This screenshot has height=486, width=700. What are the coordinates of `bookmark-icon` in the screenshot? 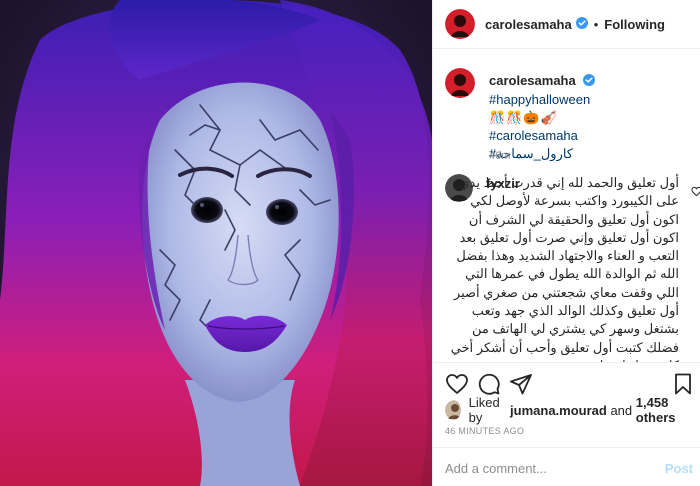 It's located at (683, 384).